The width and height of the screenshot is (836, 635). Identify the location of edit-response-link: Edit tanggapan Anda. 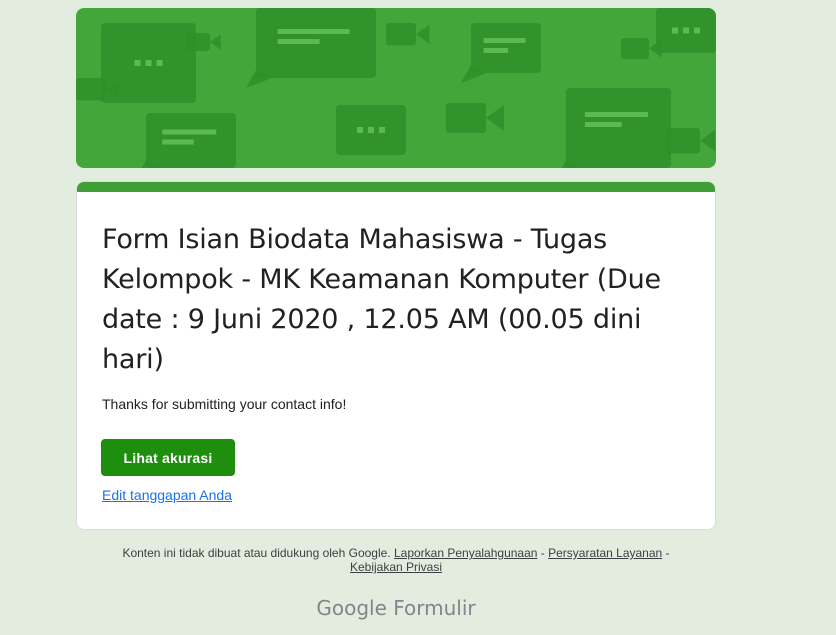
(167, 495).